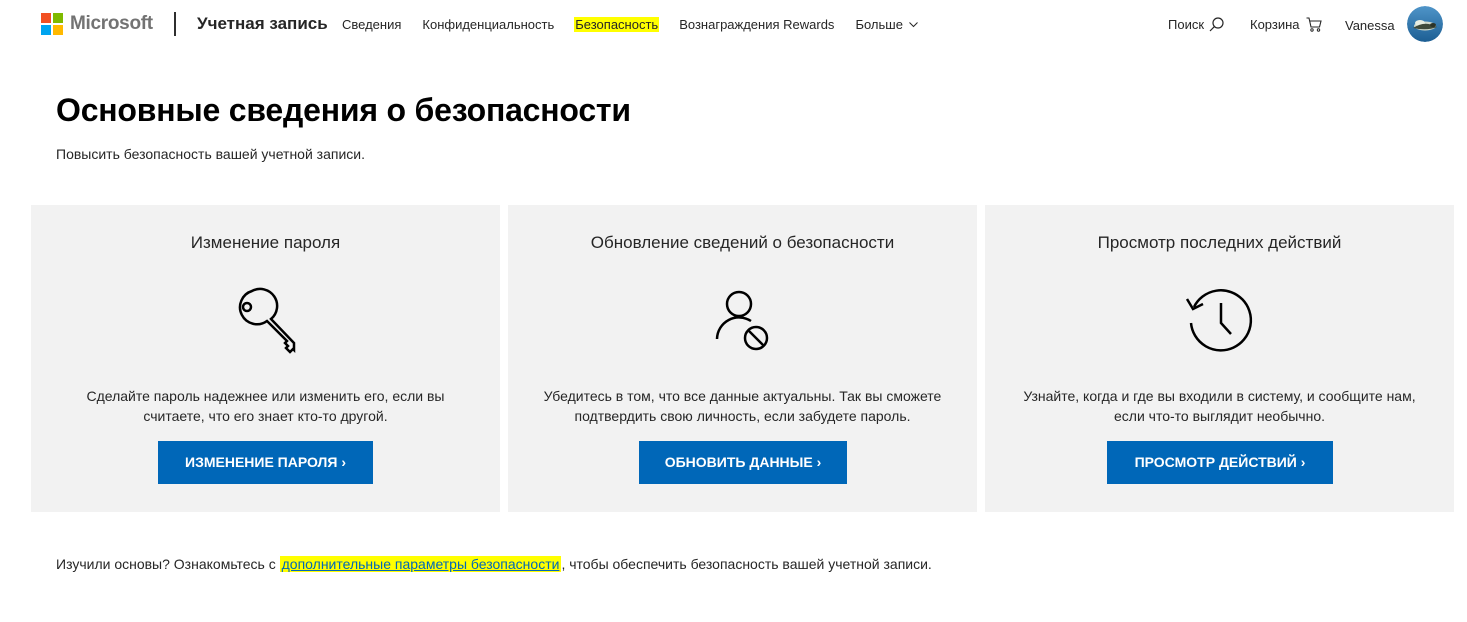  I want to click on card-title: Изменение пароля, so click(265, 242).